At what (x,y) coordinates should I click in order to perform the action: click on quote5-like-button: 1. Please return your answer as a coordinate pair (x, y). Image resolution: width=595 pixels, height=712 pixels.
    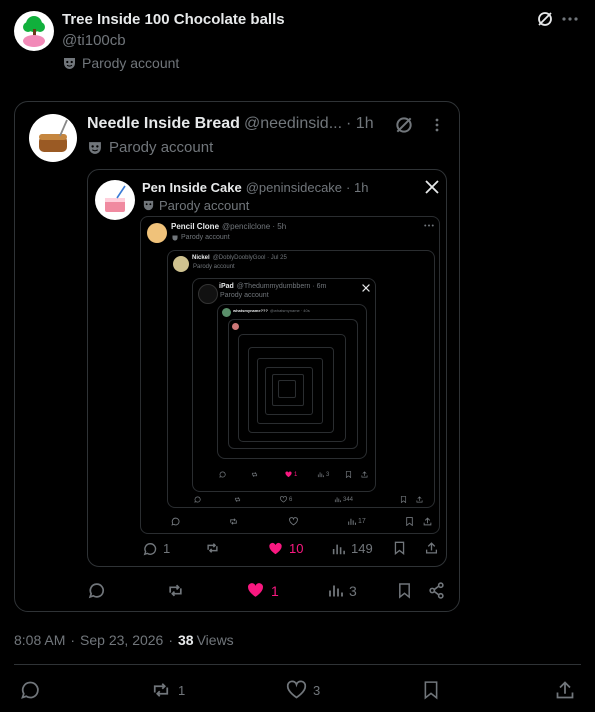
    Looking at the image, I should click on (291, 474).